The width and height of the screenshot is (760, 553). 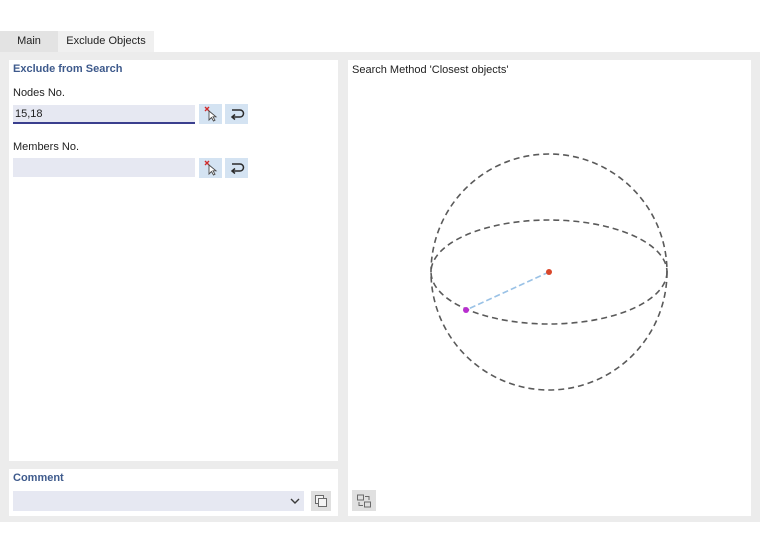 I want to click on closest-objects-diagram, so click(x=549, y=272).